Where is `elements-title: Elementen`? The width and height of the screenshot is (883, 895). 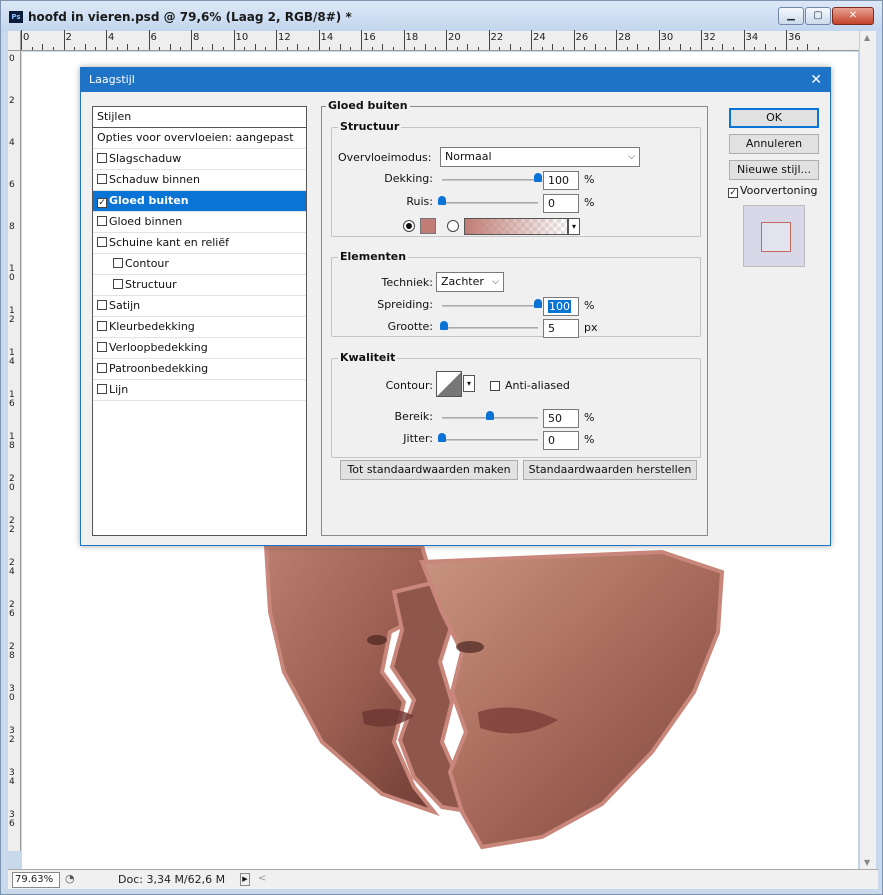 elements-title: Elementen is located at coordinates (373, 256).